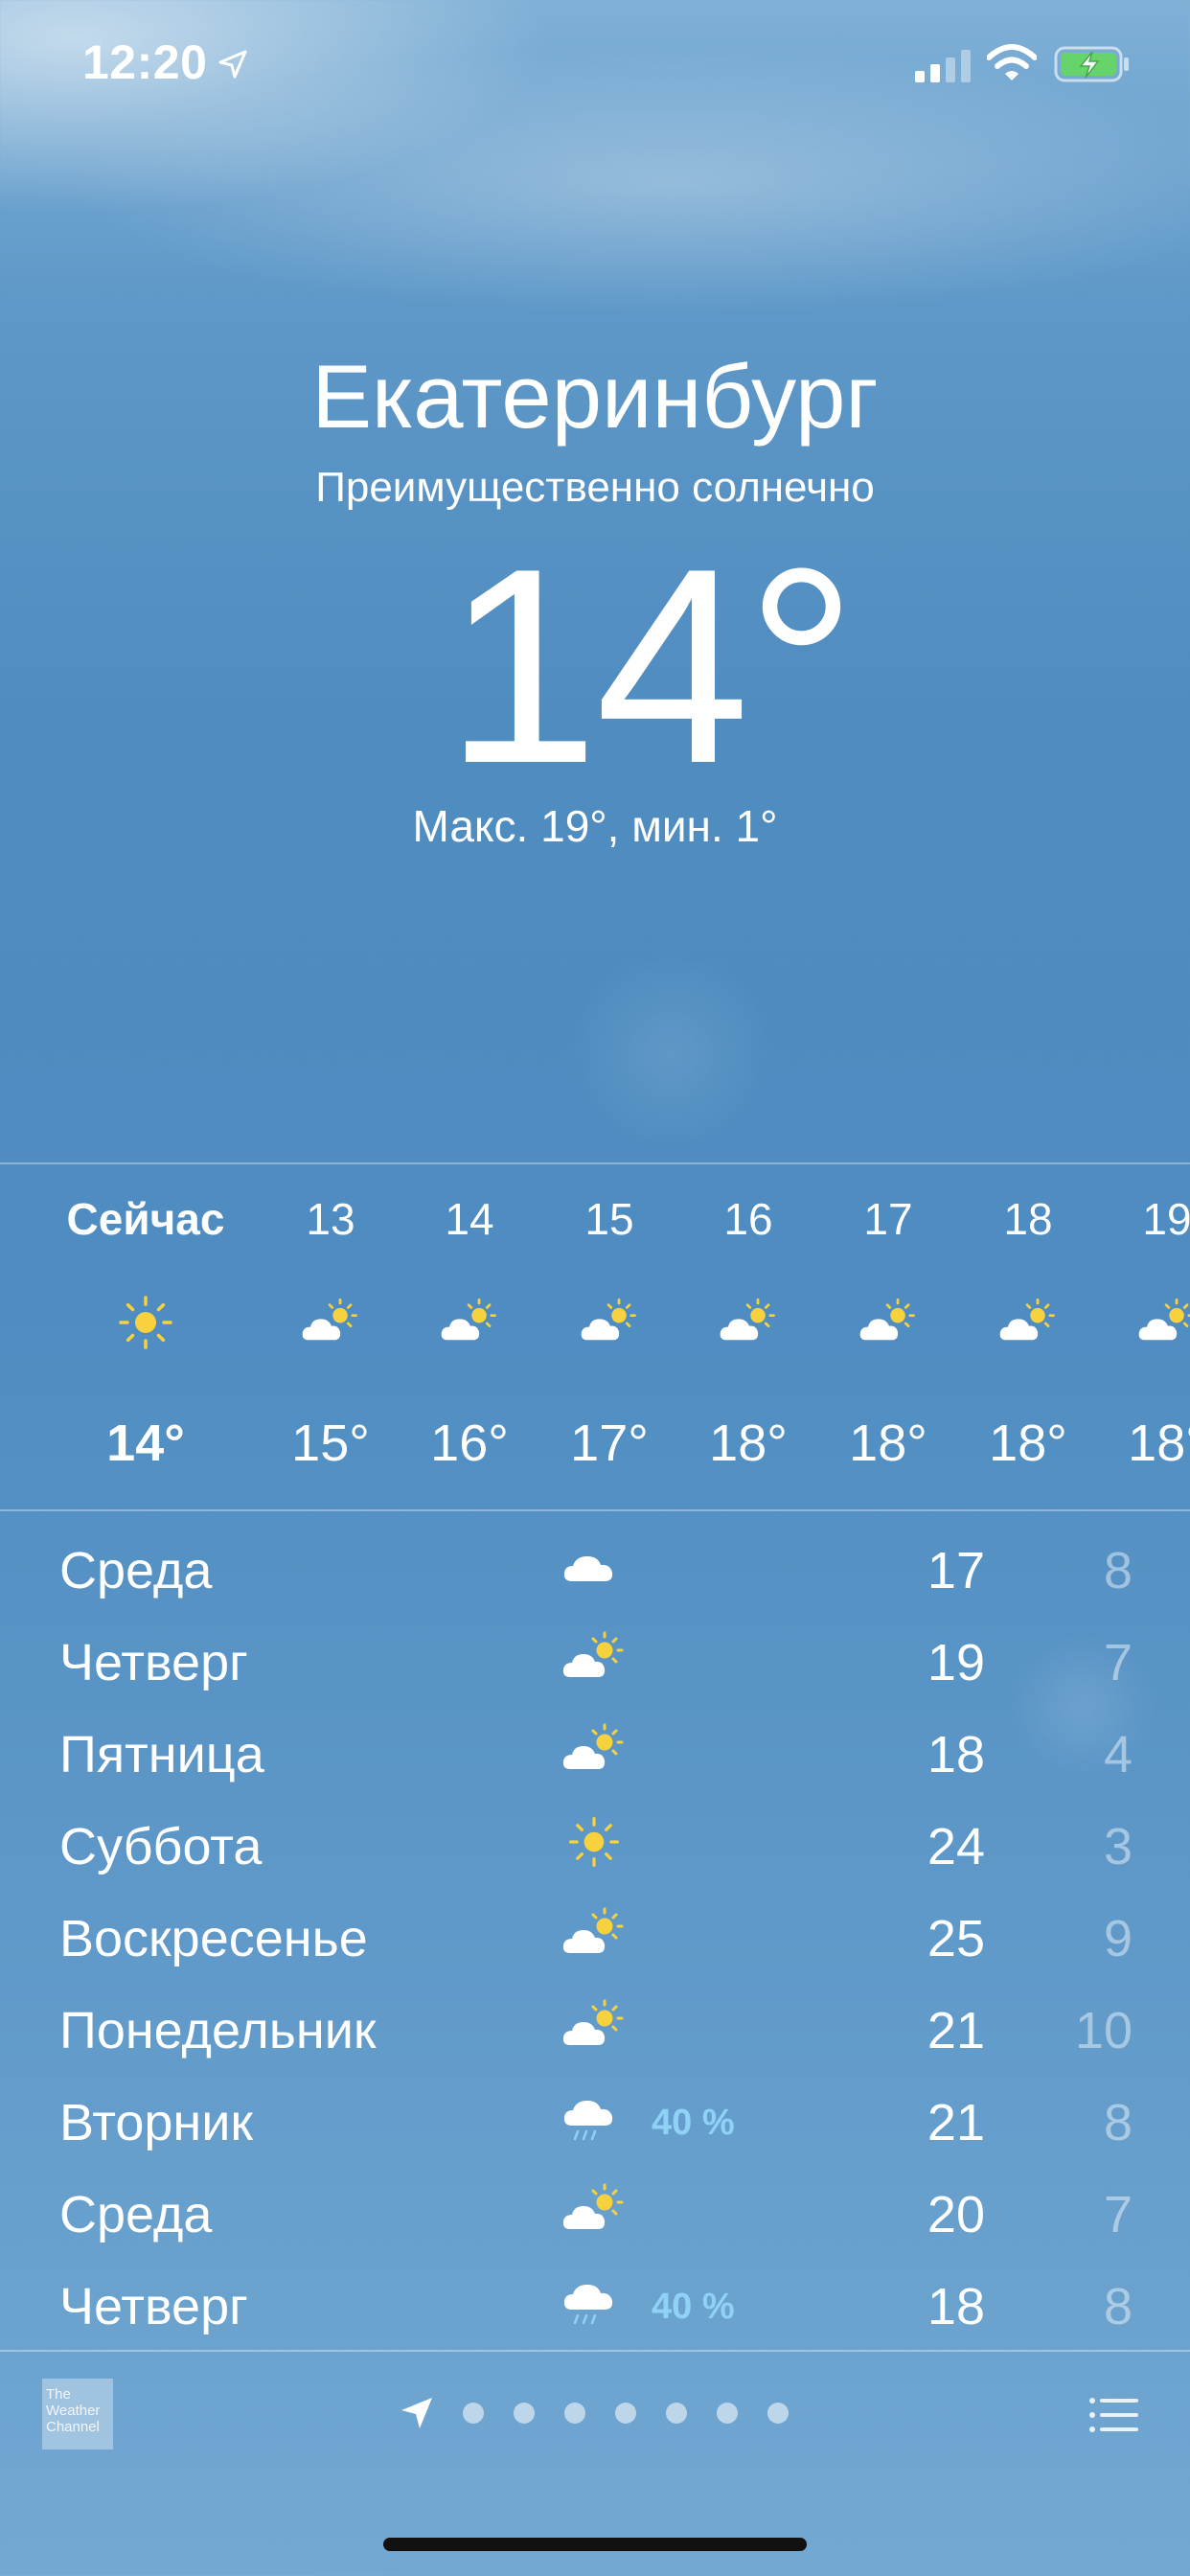 The image size is (1190, 2576). Describe the element at coordinates (233, 64) in the screenshot. I see `location-services-icon` at that location.